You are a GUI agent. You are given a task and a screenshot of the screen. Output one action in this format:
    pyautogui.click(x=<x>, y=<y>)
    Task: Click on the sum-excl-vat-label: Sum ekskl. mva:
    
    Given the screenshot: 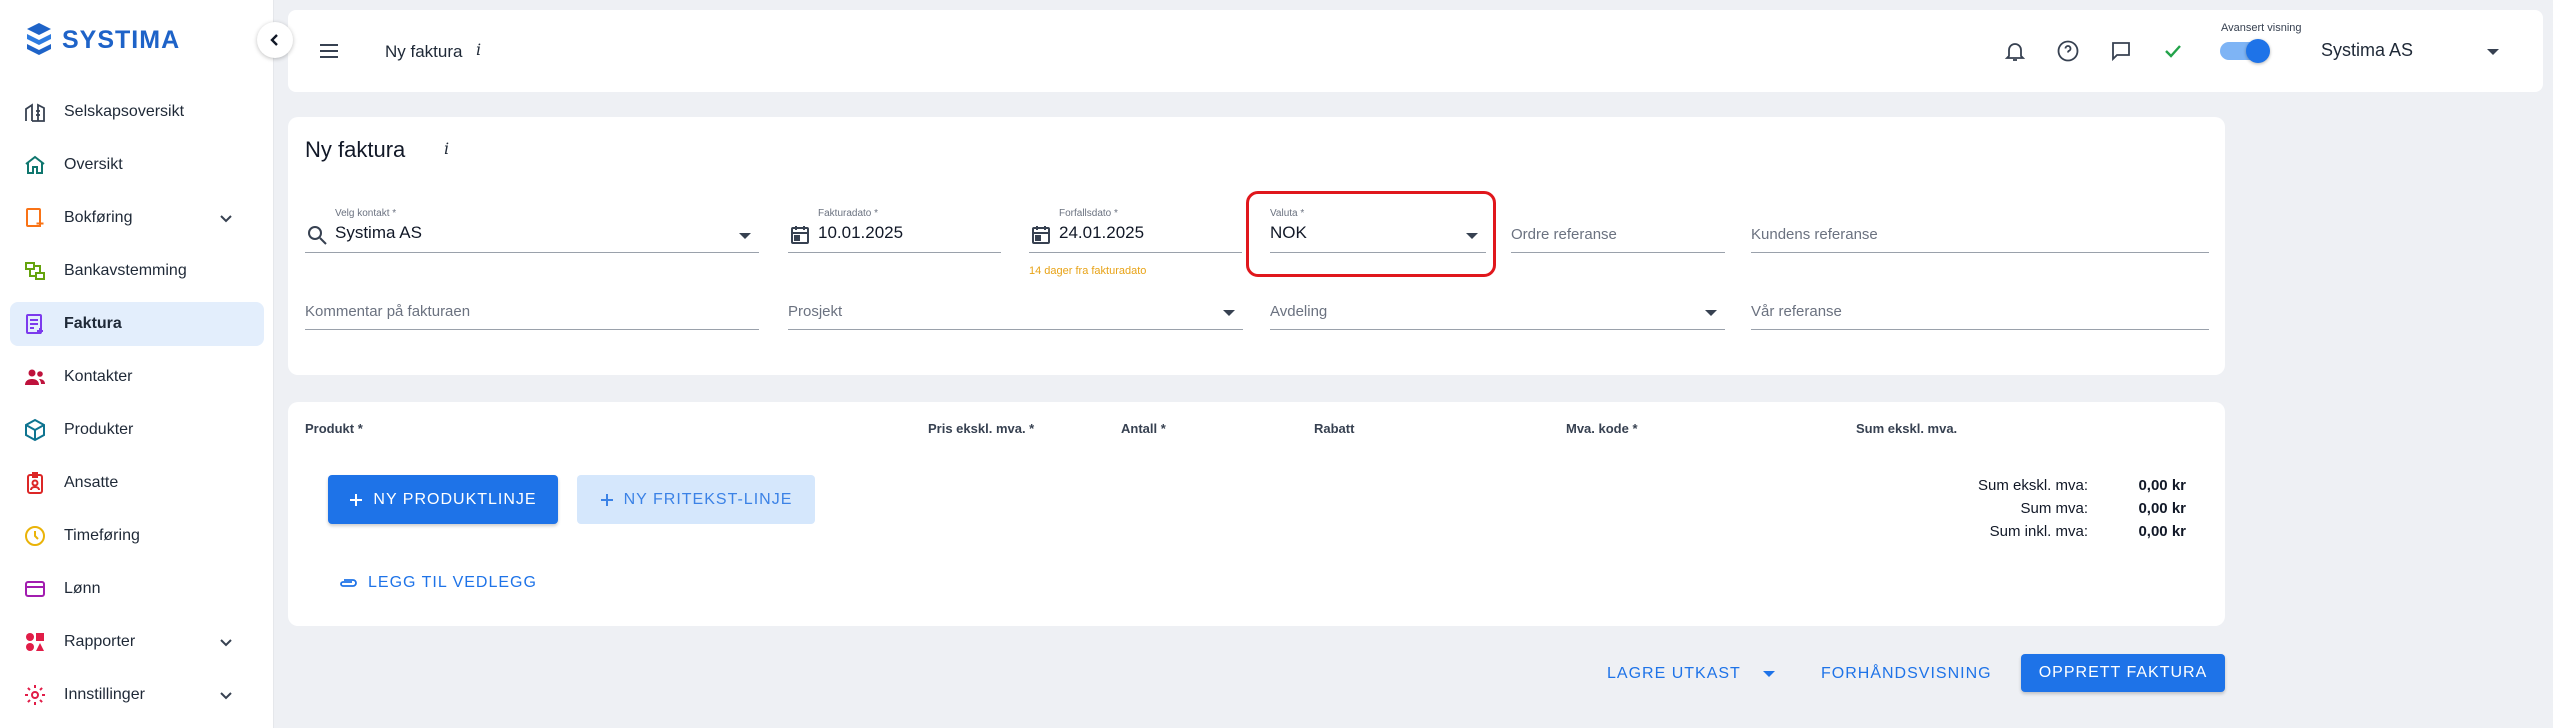 What is the action you would take?
    pyautogui.click(x=2032, y=485)
    